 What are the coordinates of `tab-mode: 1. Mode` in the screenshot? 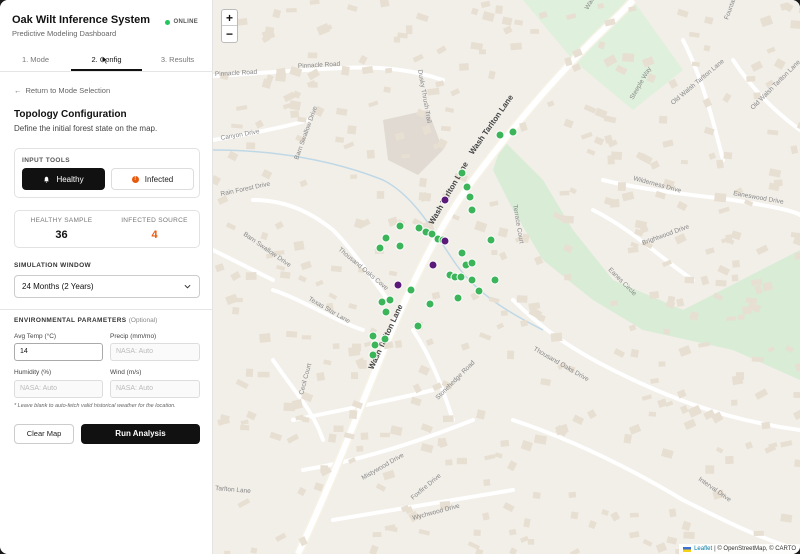 It's located at (35, 59).